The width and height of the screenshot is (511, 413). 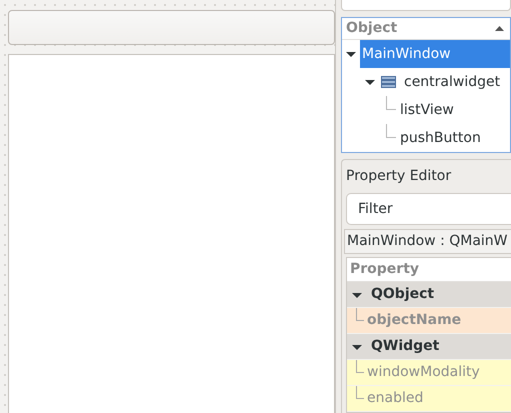 I want to click on tree-item: MainWindow, so click(x=435, y=54).